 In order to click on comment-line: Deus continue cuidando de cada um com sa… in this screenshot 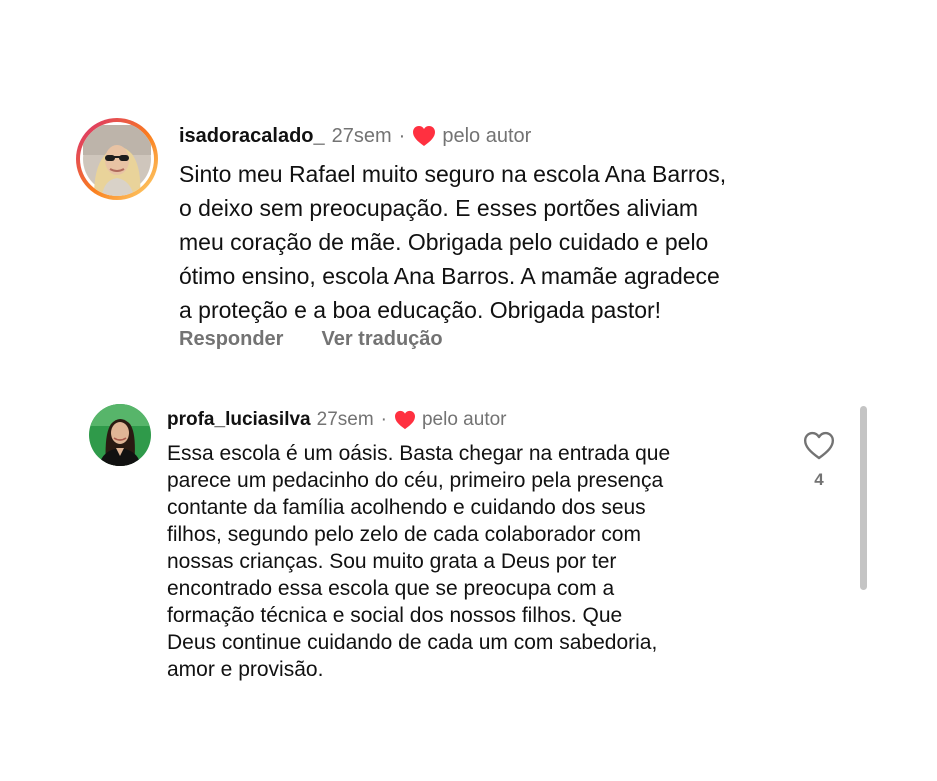, I will do `click(412, 642)`.